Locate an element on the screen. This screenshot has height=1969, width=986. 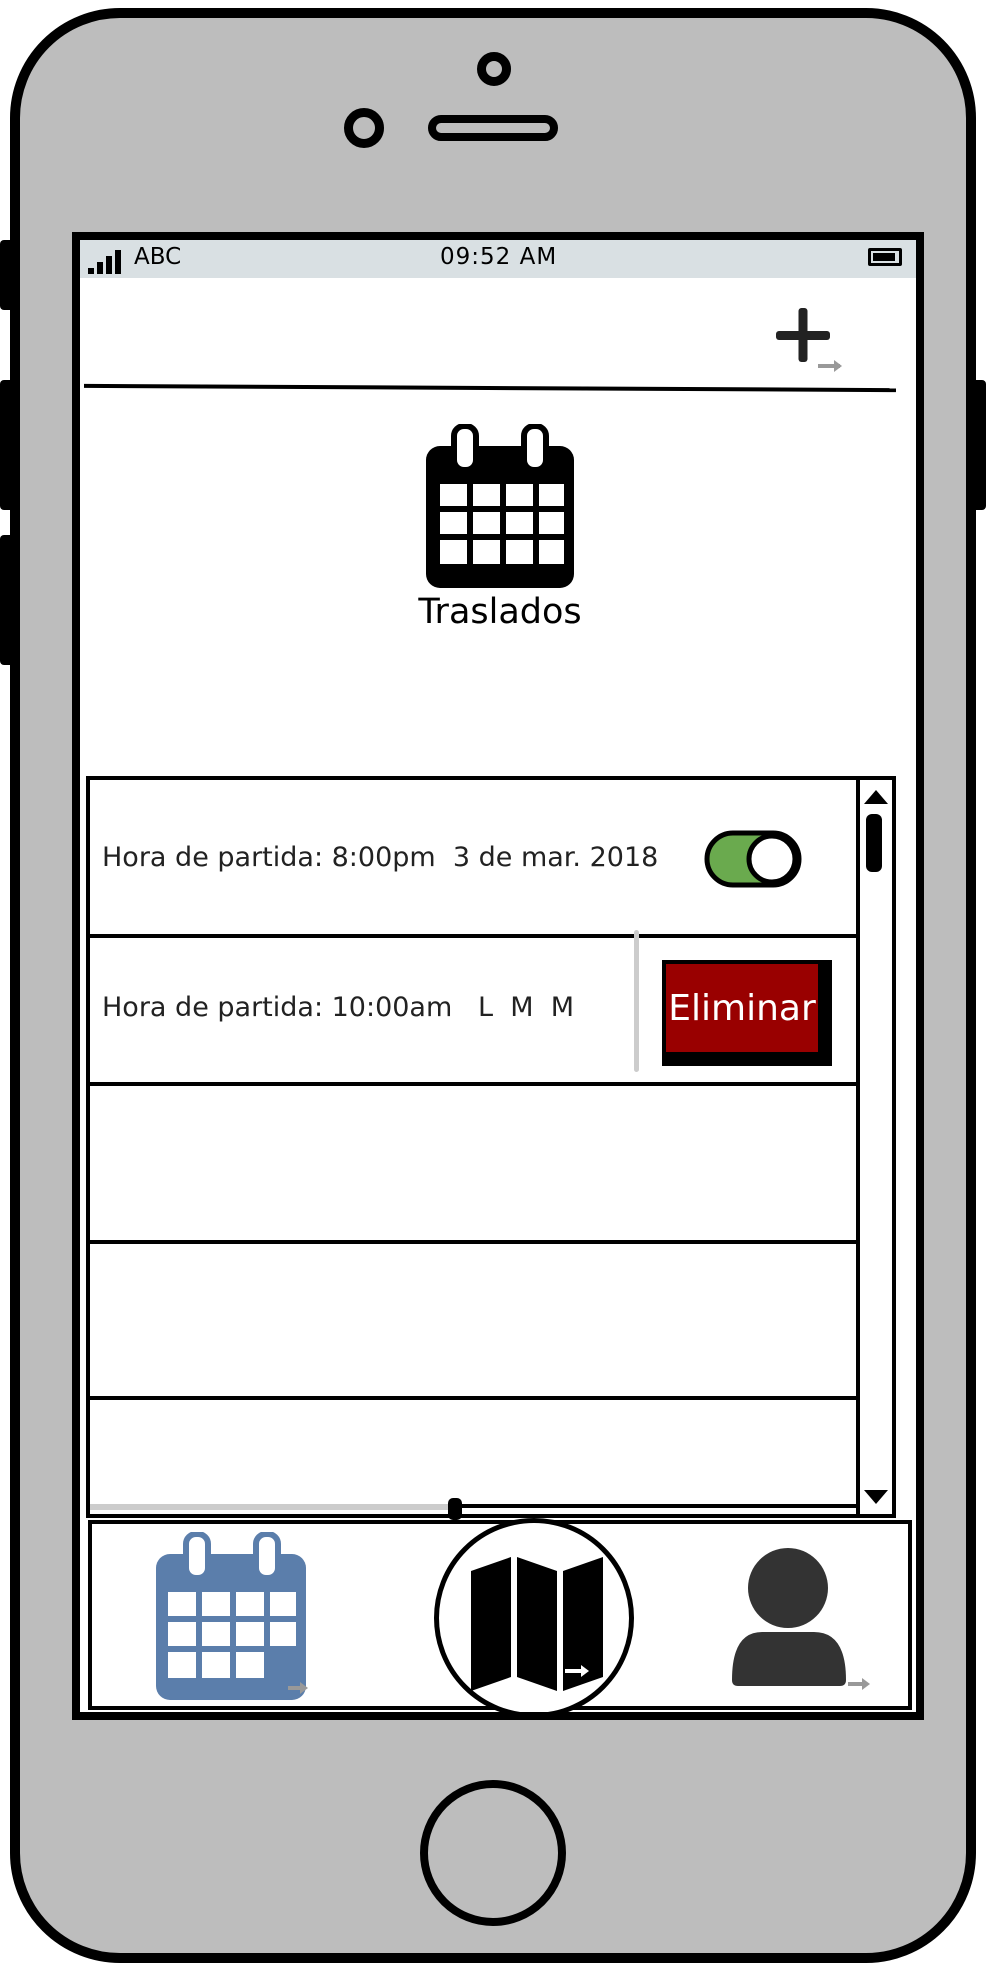
battery-icon is located at coordinates (885, 257).